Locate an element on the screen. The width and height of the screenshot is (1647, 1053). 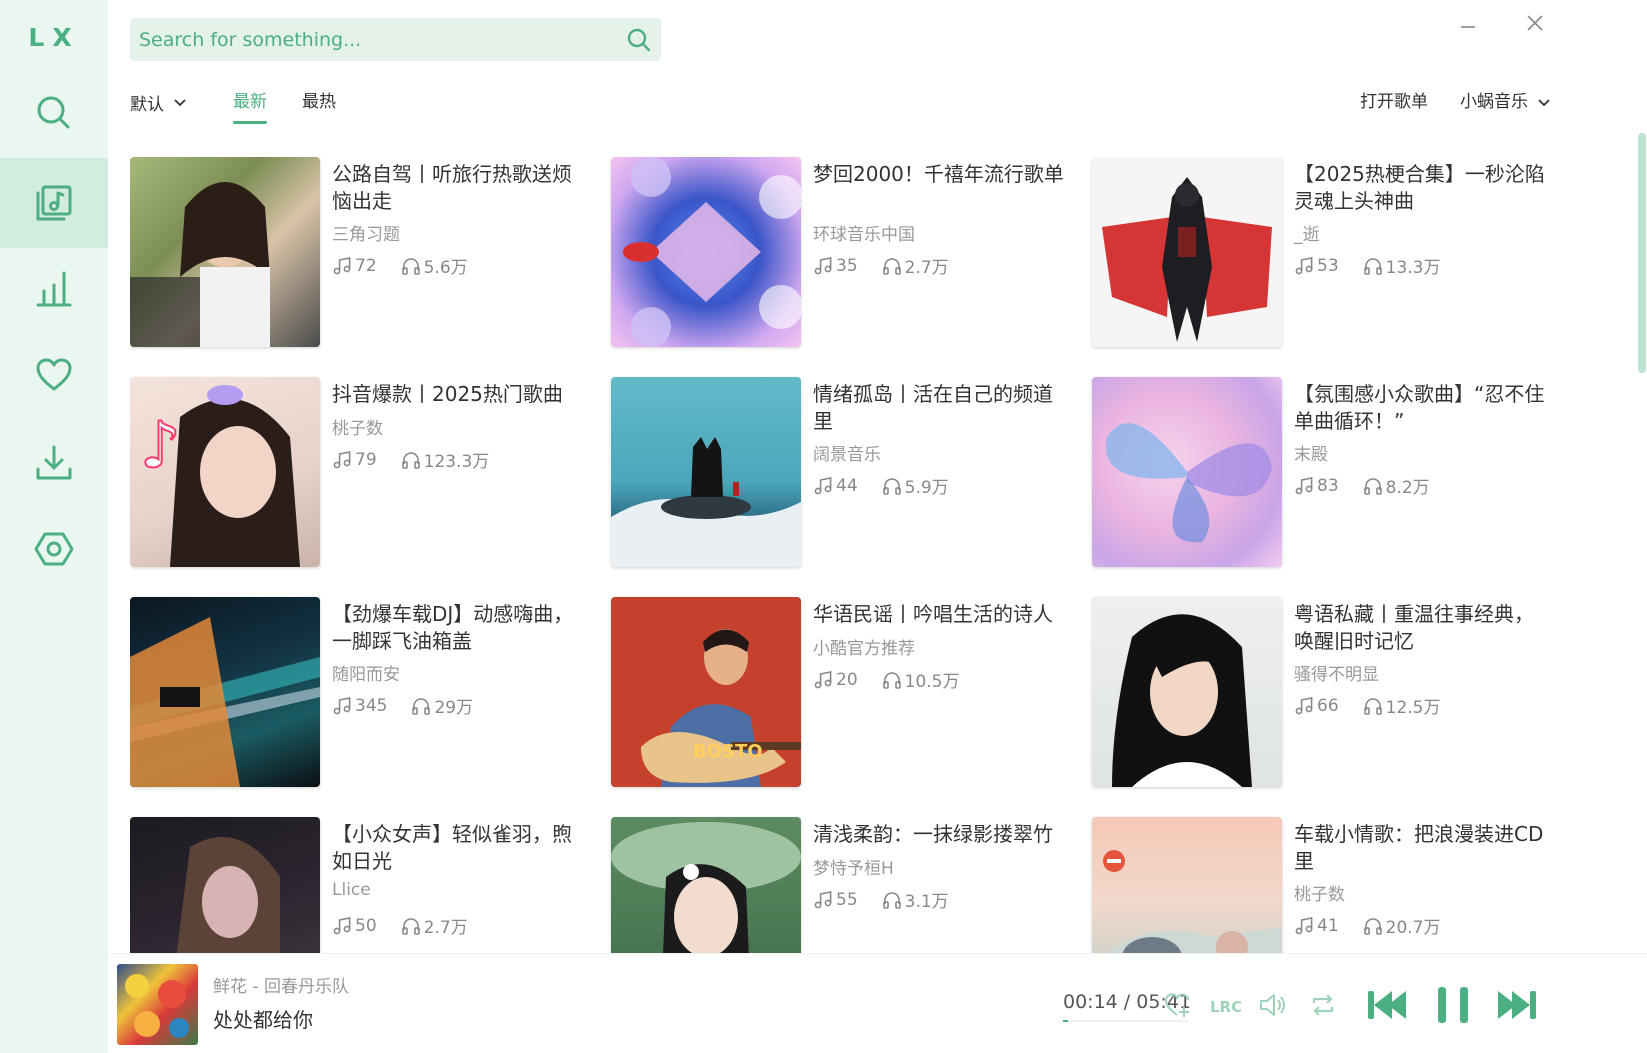
playlist-title: 【劲爆车载DJ】动感嗨曲，一脚踩飞油箱盖 is located at coordinates (461, 628).